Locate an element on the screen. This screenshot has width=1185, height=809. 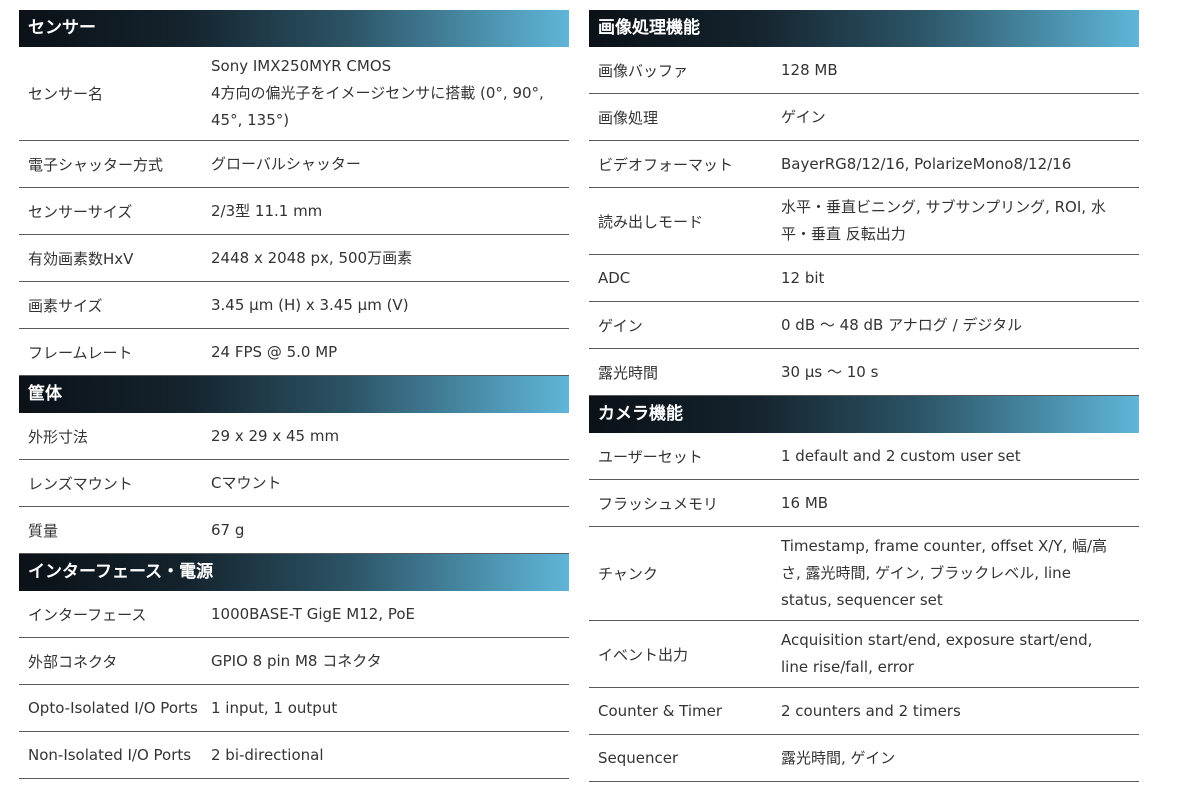
spec-value: Cマウント is located at coordinates (246, 482).